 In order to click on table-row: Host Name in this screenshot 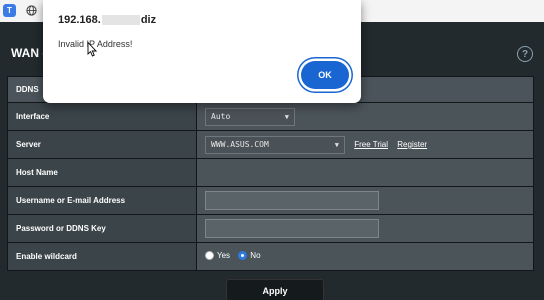, I will do `click(270, 172)`.